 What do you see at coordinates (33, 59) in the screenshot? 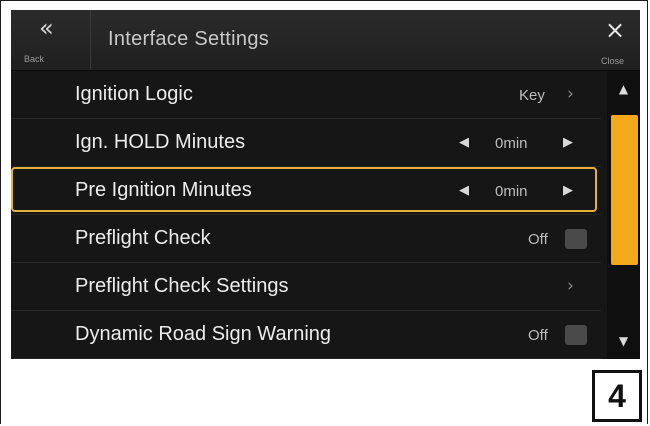
I see `back-label: Back` at bounding box center [33, 59].